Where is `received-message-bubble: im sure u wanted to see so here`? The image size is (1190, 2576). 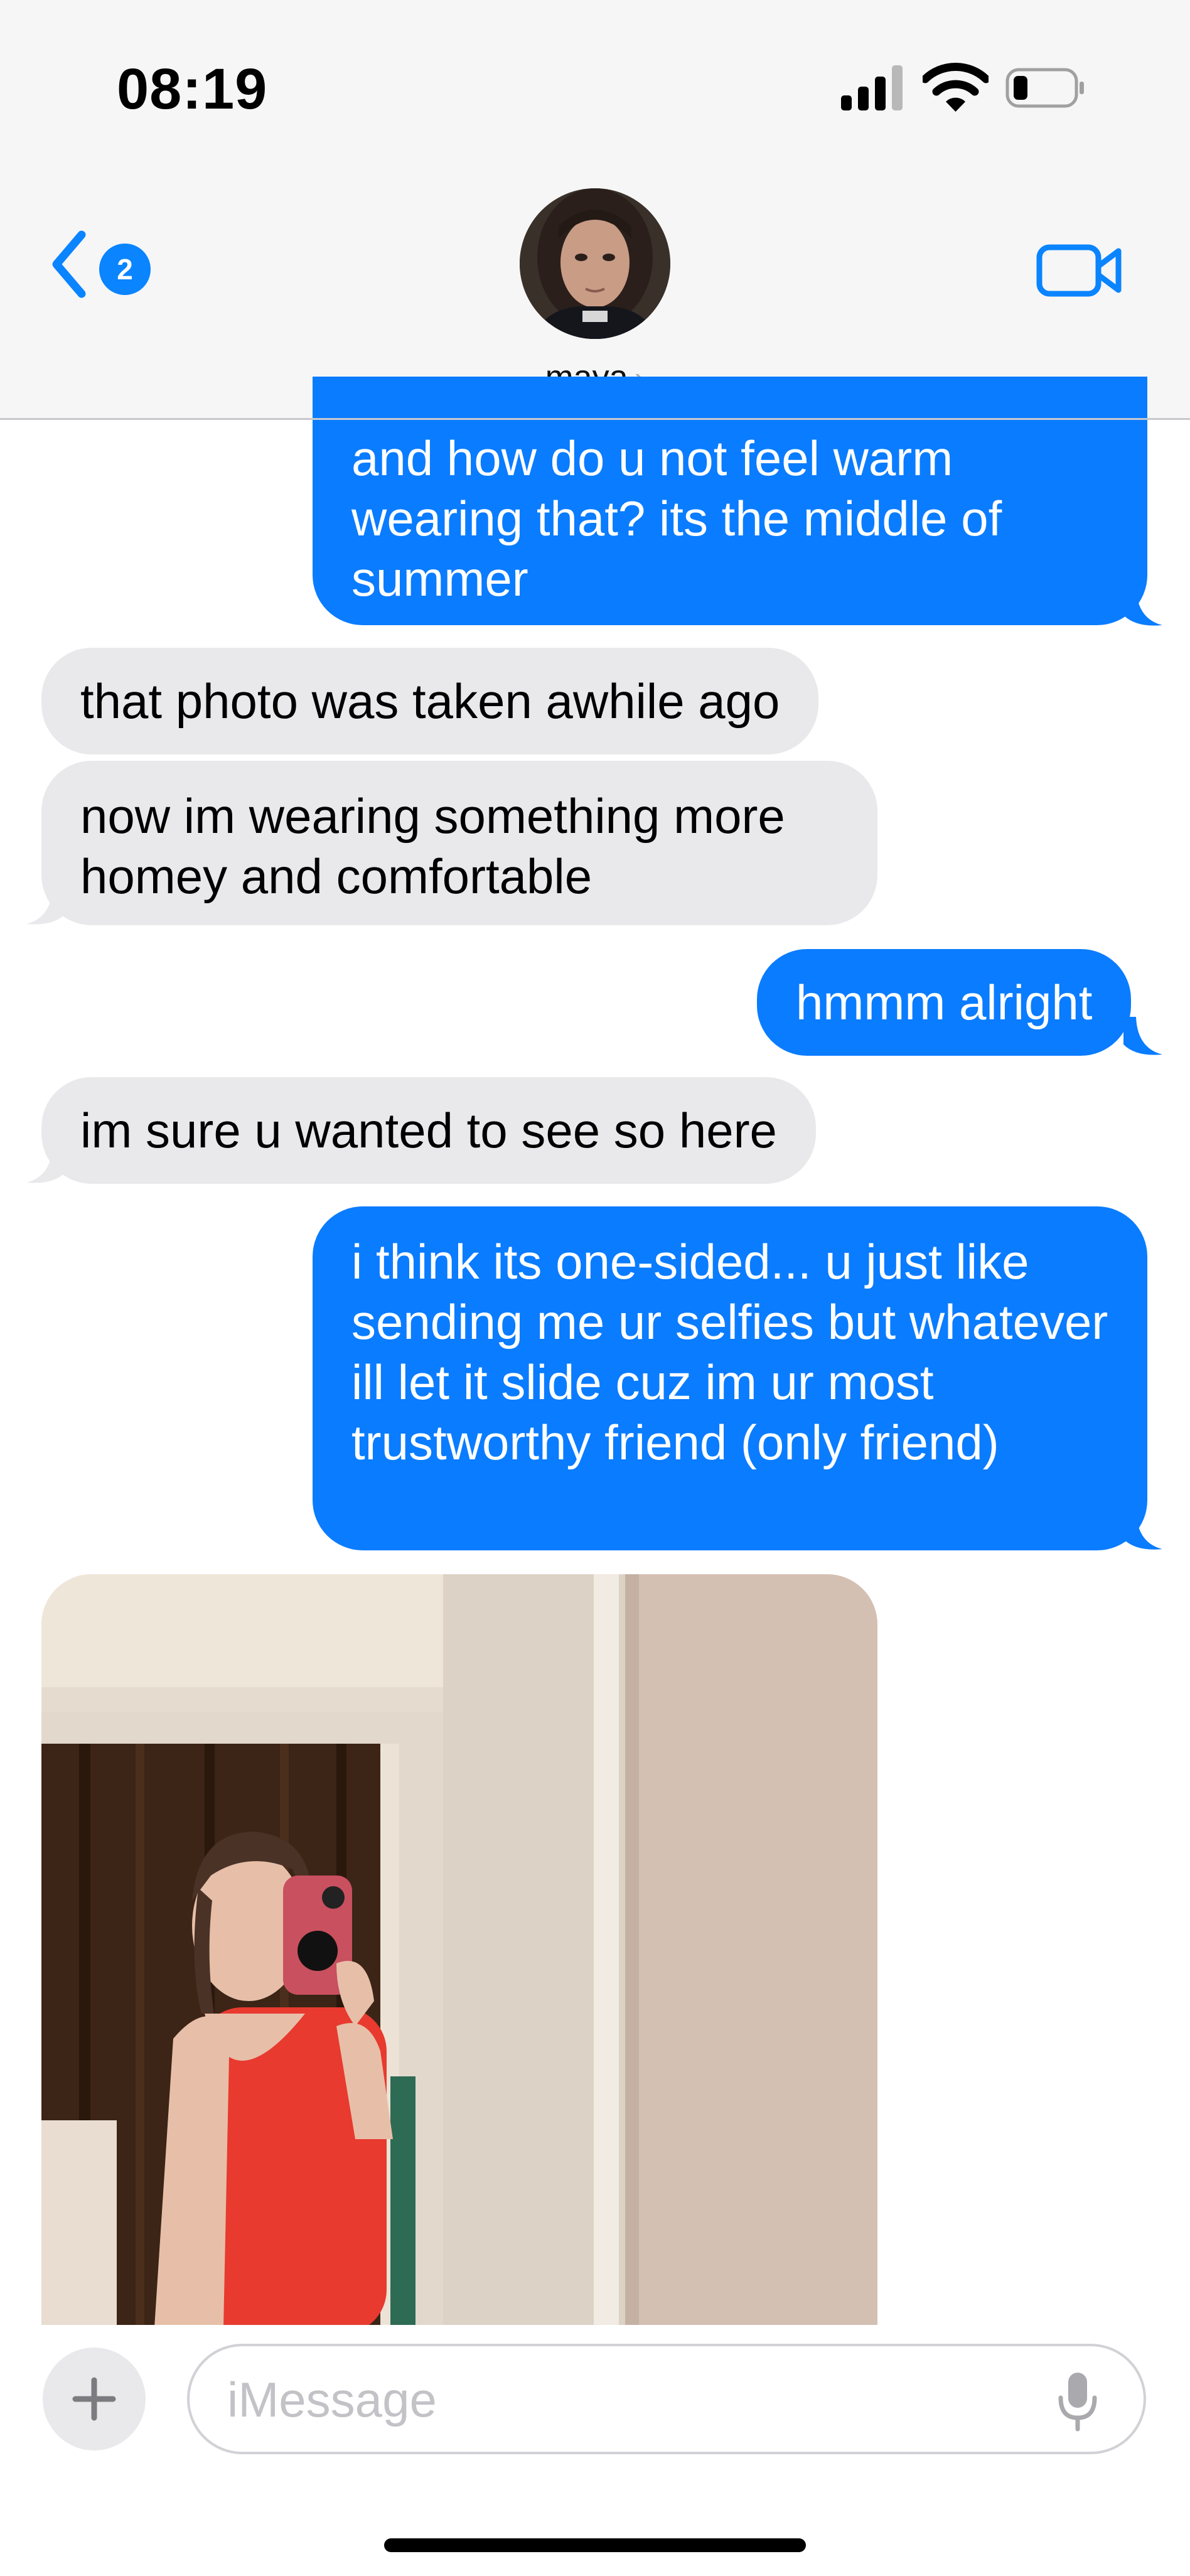 received-message-bubble: im sure u wanted to see so here is located at coordinates (428, 1130).